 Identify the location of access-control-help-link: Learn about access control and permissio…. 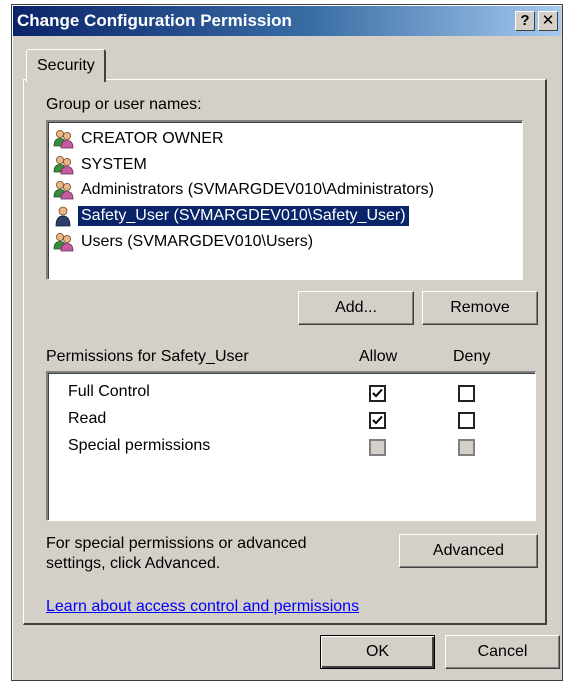
(202, 607).